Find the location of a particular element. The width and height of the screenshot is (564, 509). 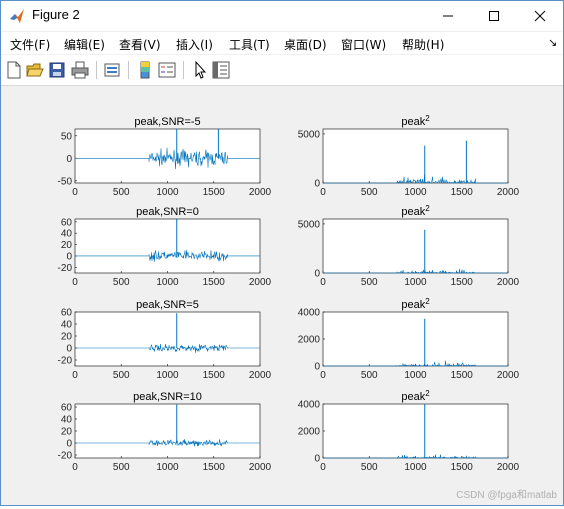

subplot-2: peak2 0 500 1000 1500 2000 5000 0 is located at coordinates (409, 156).